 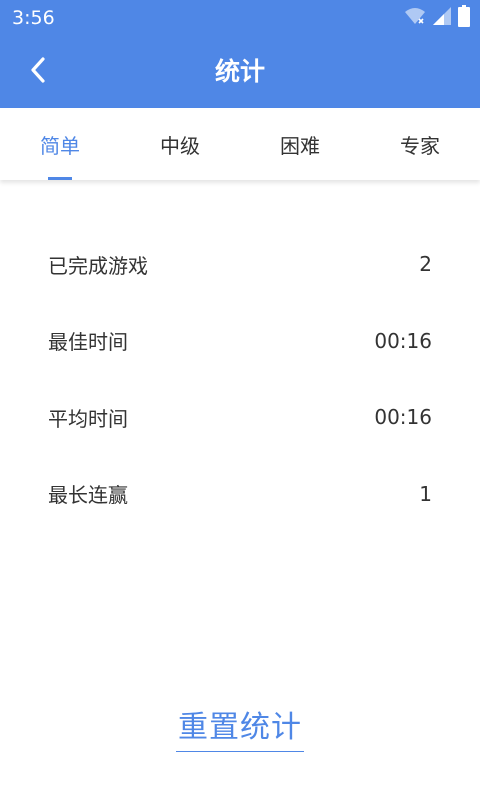 I want to click on stat-label: 最长连赢, so click(x=88, y=495).